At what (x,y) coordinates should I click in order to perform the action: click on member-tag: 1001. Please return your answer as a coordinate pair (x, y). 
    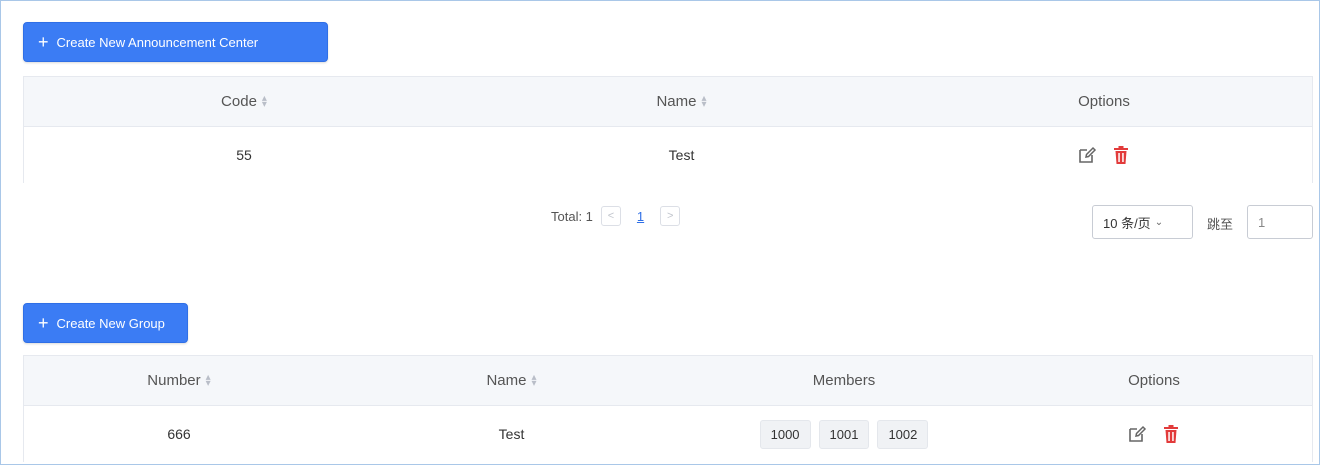
    Looking at the image, I should click on (844, 434).